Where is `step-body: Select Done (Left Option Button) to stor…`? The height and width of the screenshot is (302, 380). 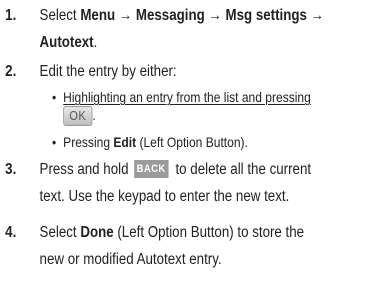 step-body: Select Done (Left Option Button) to stor… is located at coordinates (172, 246).